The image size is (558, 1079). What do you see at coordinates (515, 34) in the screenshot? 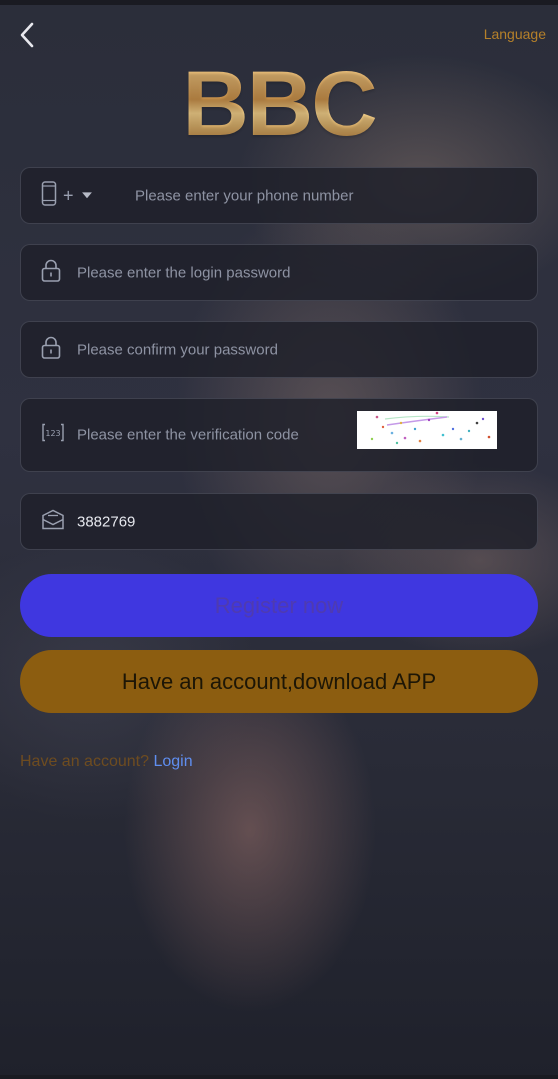
I see `language-link: Language` at bounding box center [515, 34].